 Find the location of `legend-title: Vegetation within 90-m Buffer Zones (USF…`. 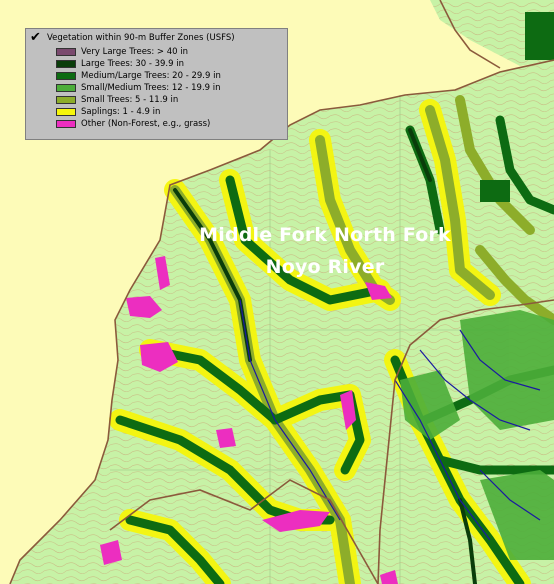

legend-title: Vegetation within 90-m Buffer Zones (USF… is located at coordinates (141, 38).